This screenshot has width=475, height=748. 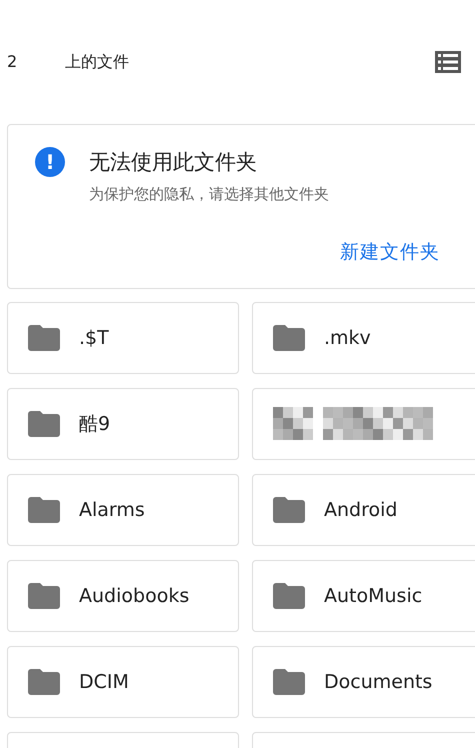 What do you see at coordinates (50, 162) in the screenshot?
I see `info-icon: !` at bounding box center [50, 162].